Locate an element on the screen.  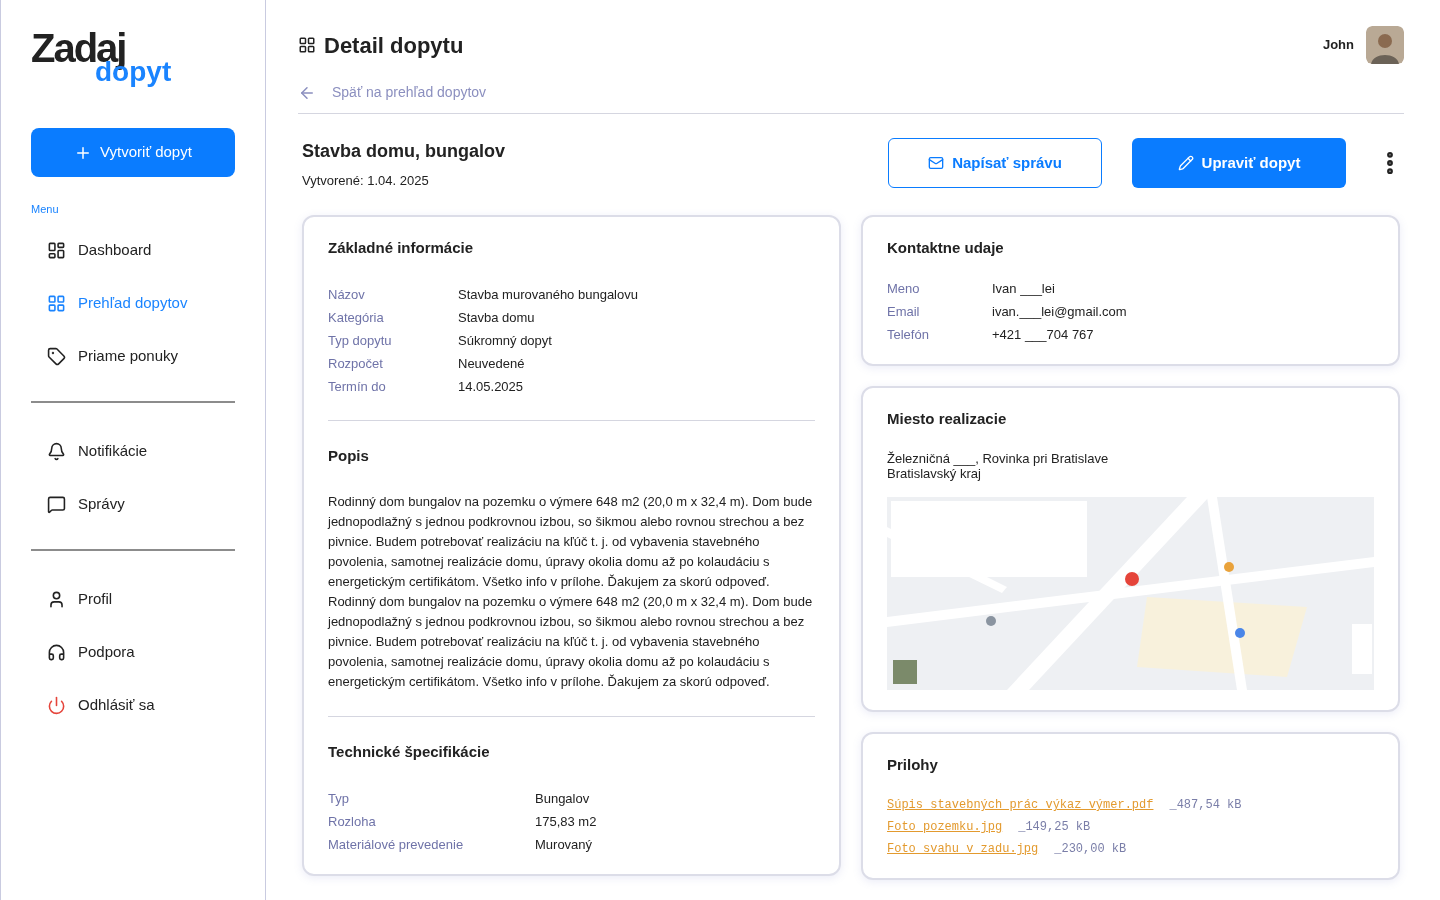
section-heading: Miesto realizacie is located at coordinates (947, 419).